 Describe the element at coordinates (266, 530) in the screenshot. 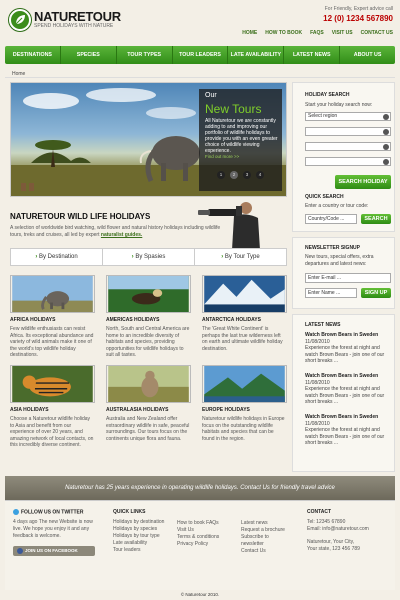

I see `footer-link: Request a brochure` at that location.